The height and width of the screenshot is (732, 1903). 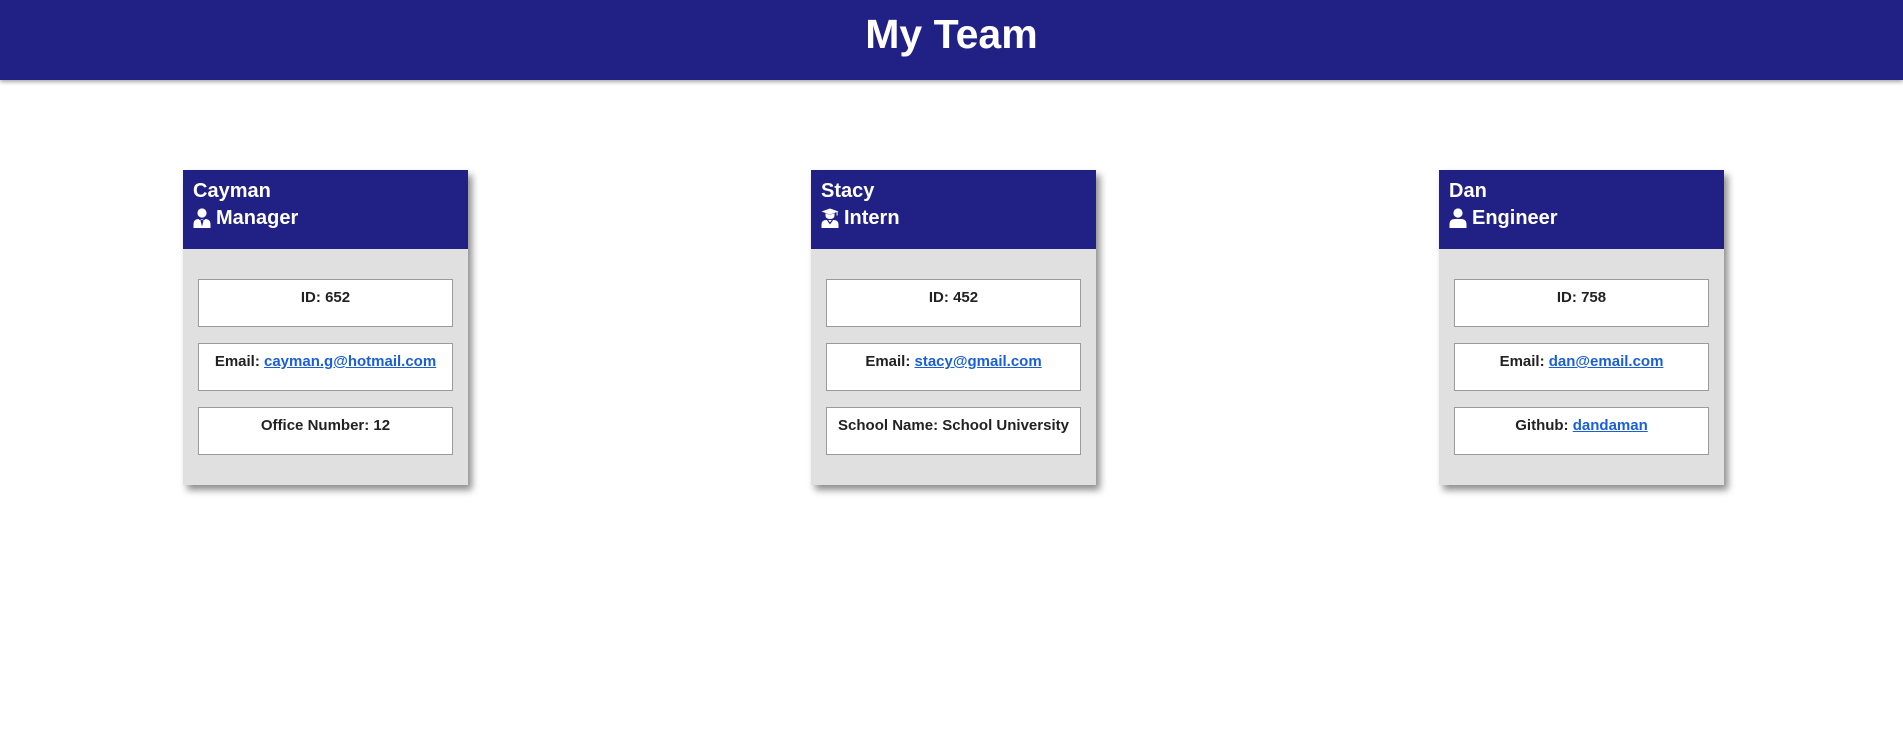 I want to click on card-header: Cayman Manager, so click(x=325, y=209).